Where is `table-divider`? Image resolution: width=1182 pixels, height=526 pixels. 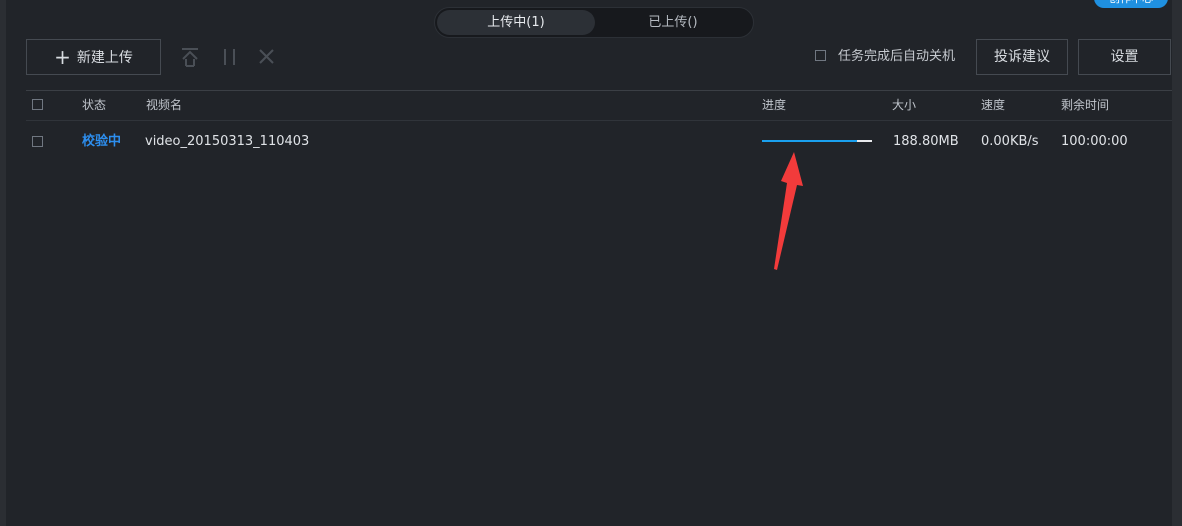
table-divider is located at coordinates (599, 90).